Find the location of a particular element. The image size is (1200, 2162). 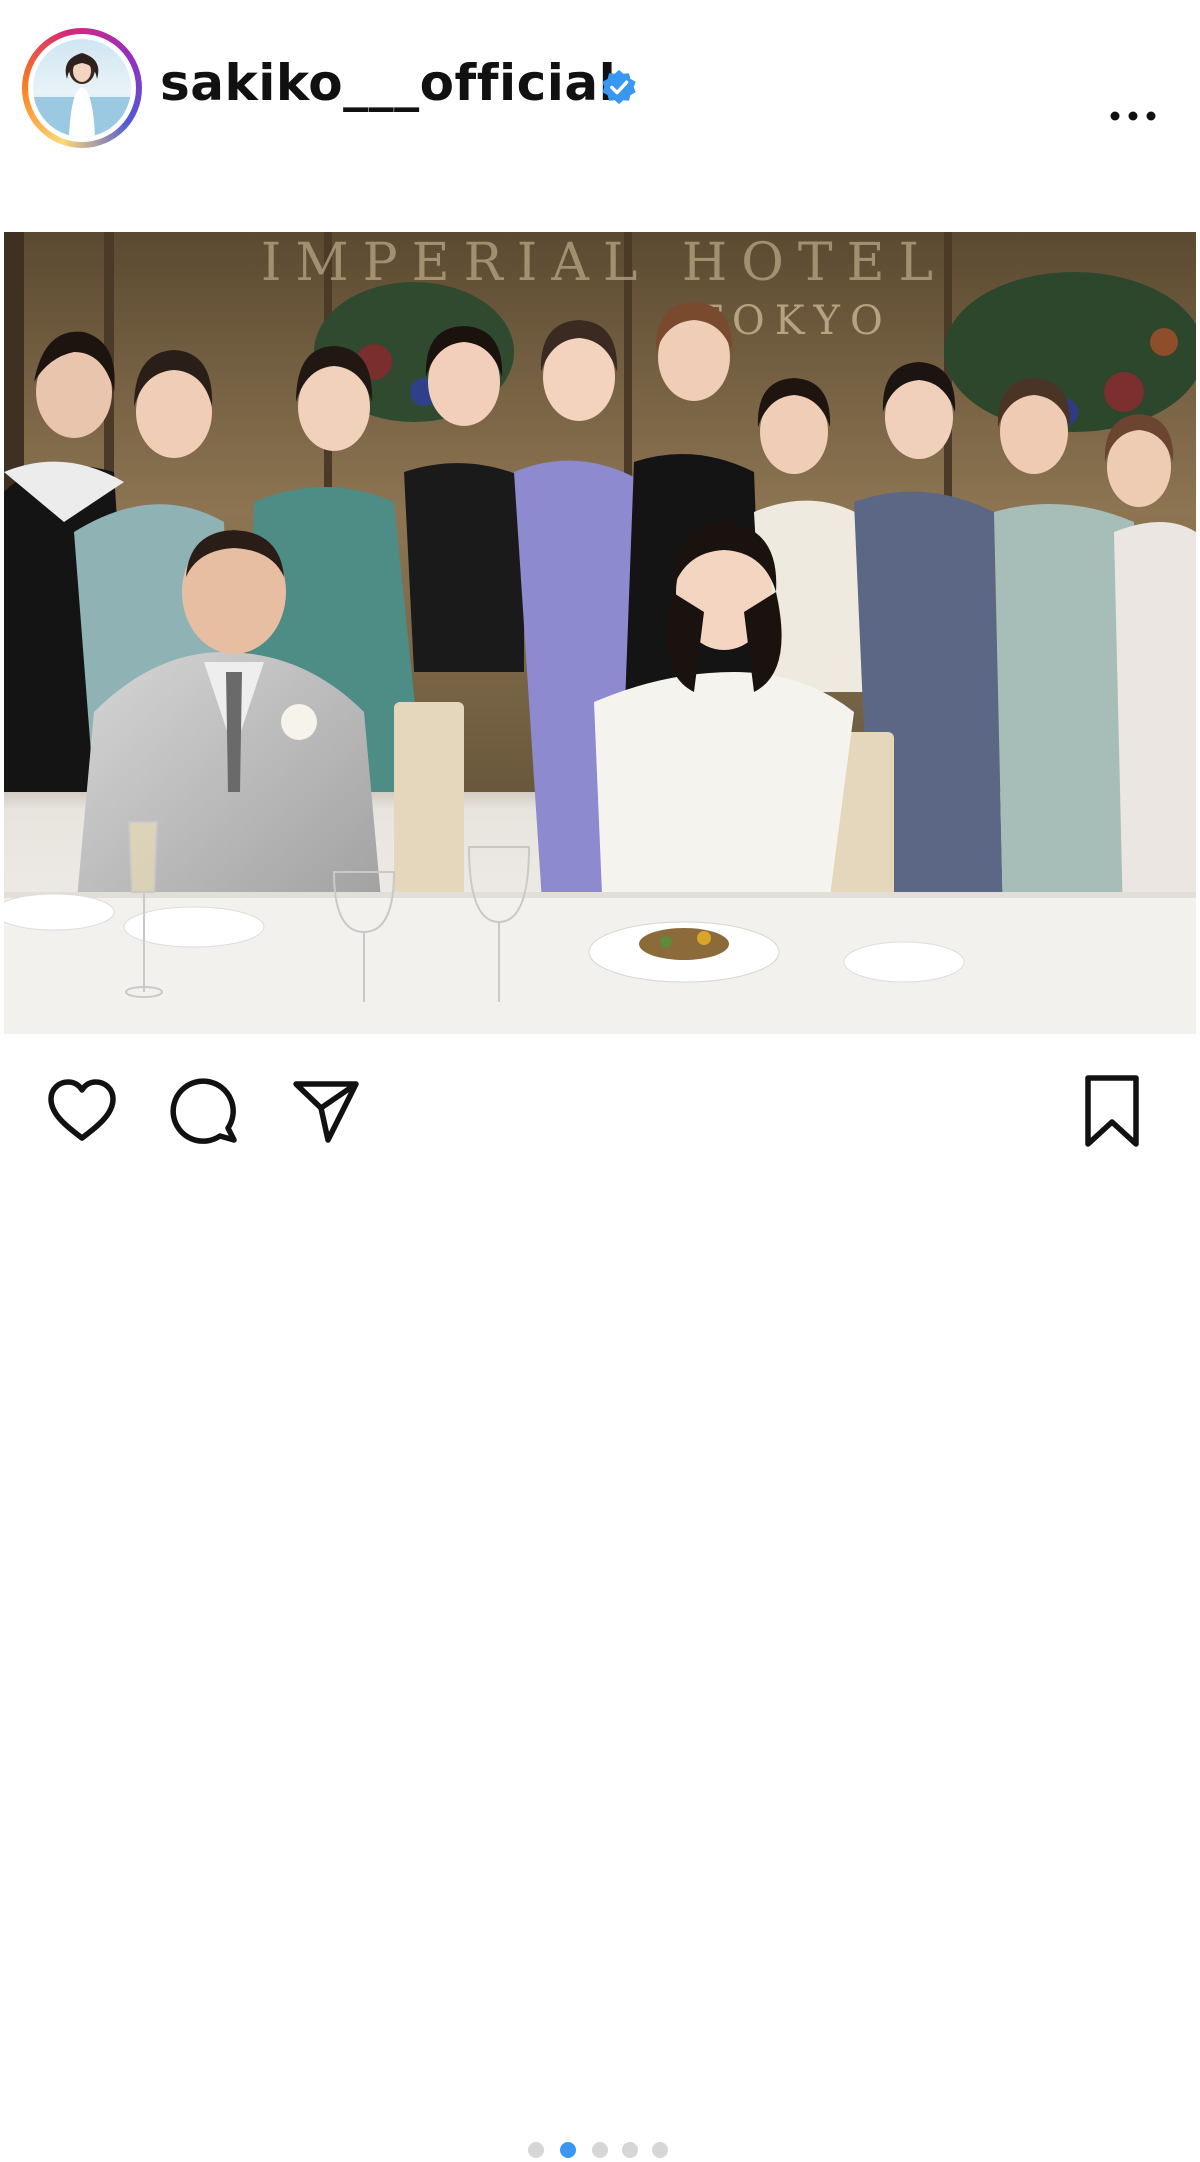

verified-badge-icon is located at coordinates (619, 87).